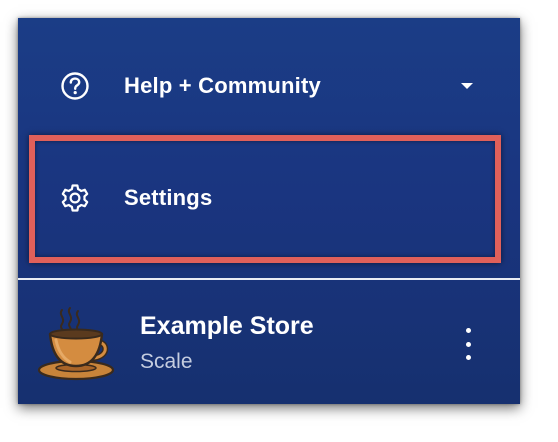 This screenshot has height=442, width=558. I want to click on store-plan: Scale, so click(166, 361).